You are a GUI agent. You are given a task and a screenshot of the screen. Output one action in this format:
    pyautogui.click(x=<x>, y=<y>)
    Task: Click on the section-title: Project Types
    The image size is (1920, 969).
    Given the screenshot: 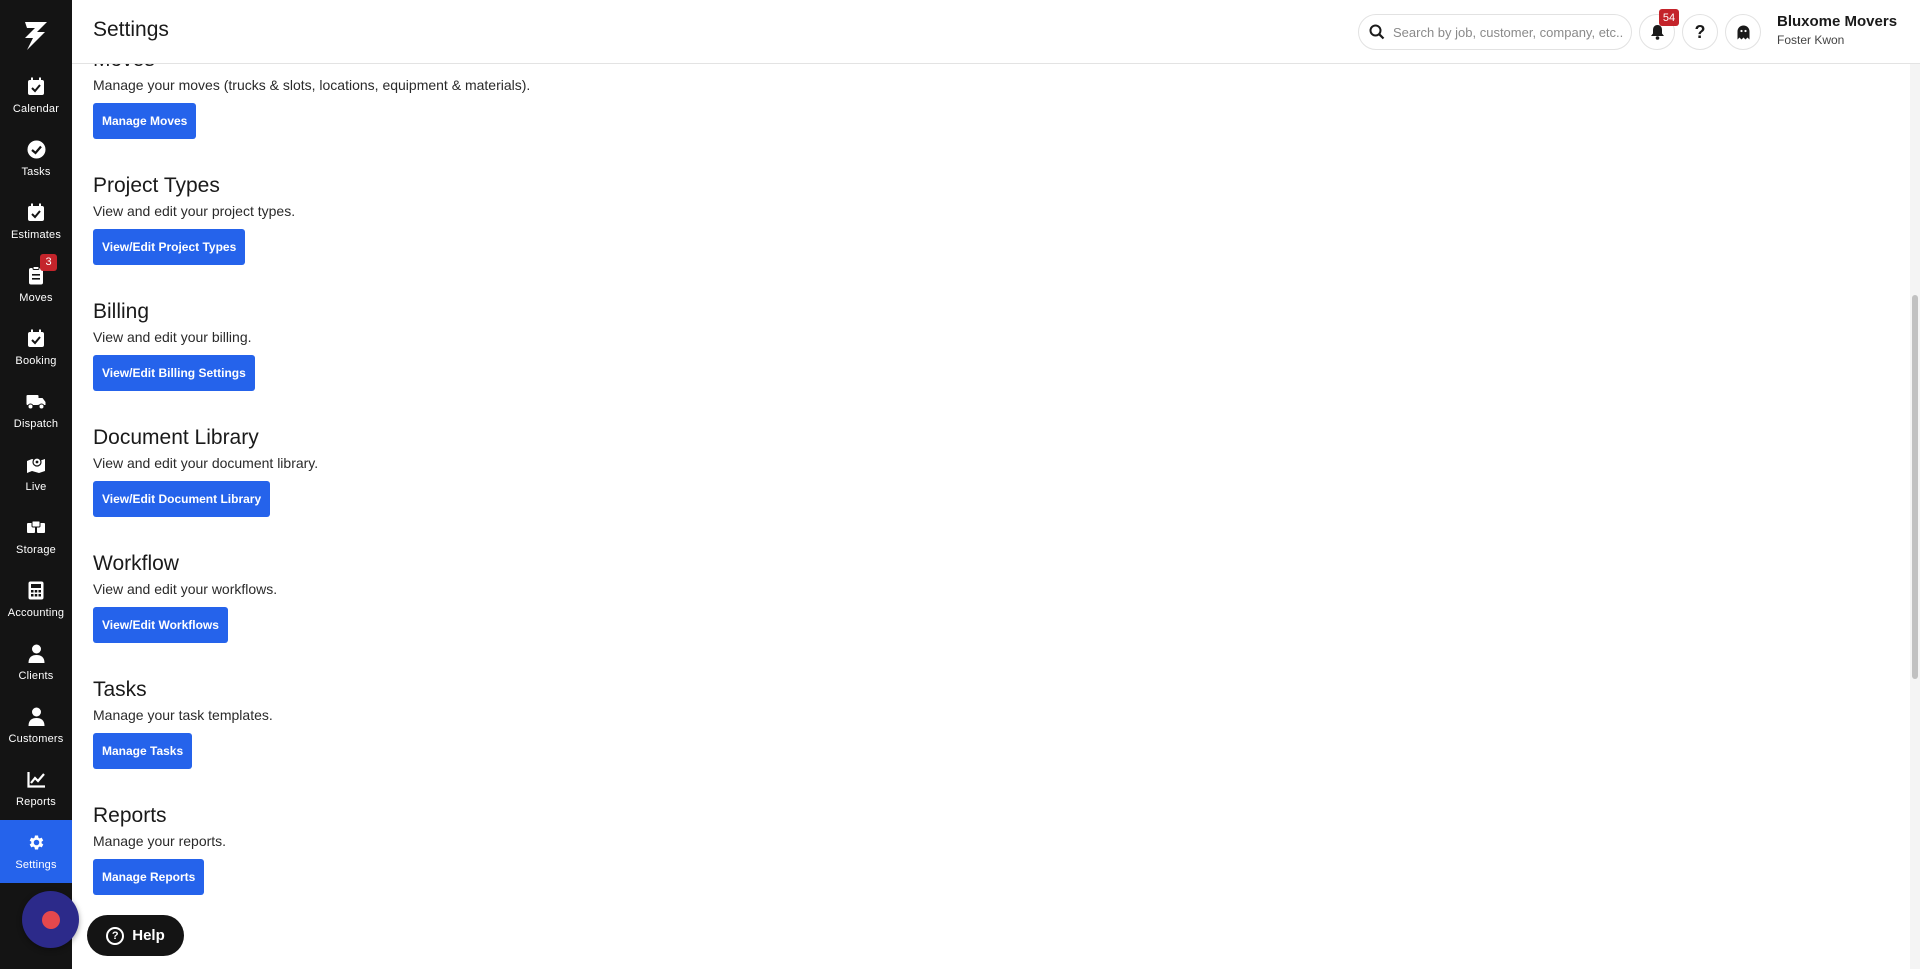 What is the action you would take?
    pyautogui.click(x=156, y=185)
    